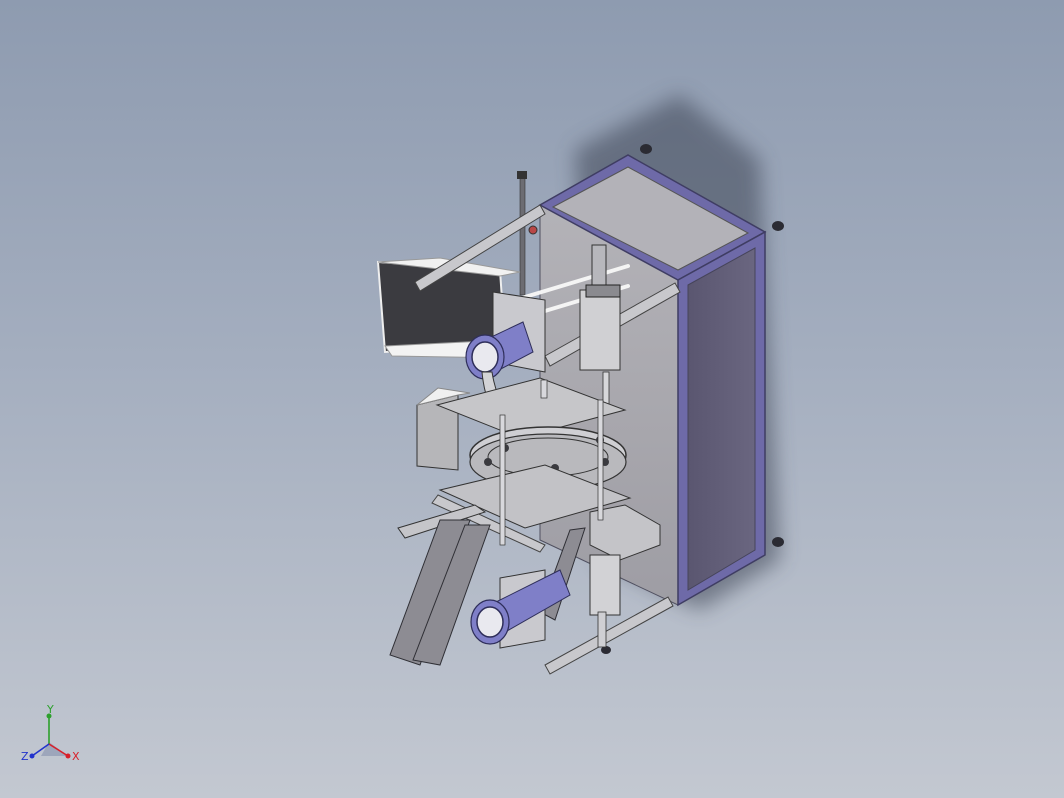 This screenshot has height=798, width=1064. What do you see at coordinates (522, 235) in the screenshot?
I see `vertical-rod` at bounding box center [522, 235].